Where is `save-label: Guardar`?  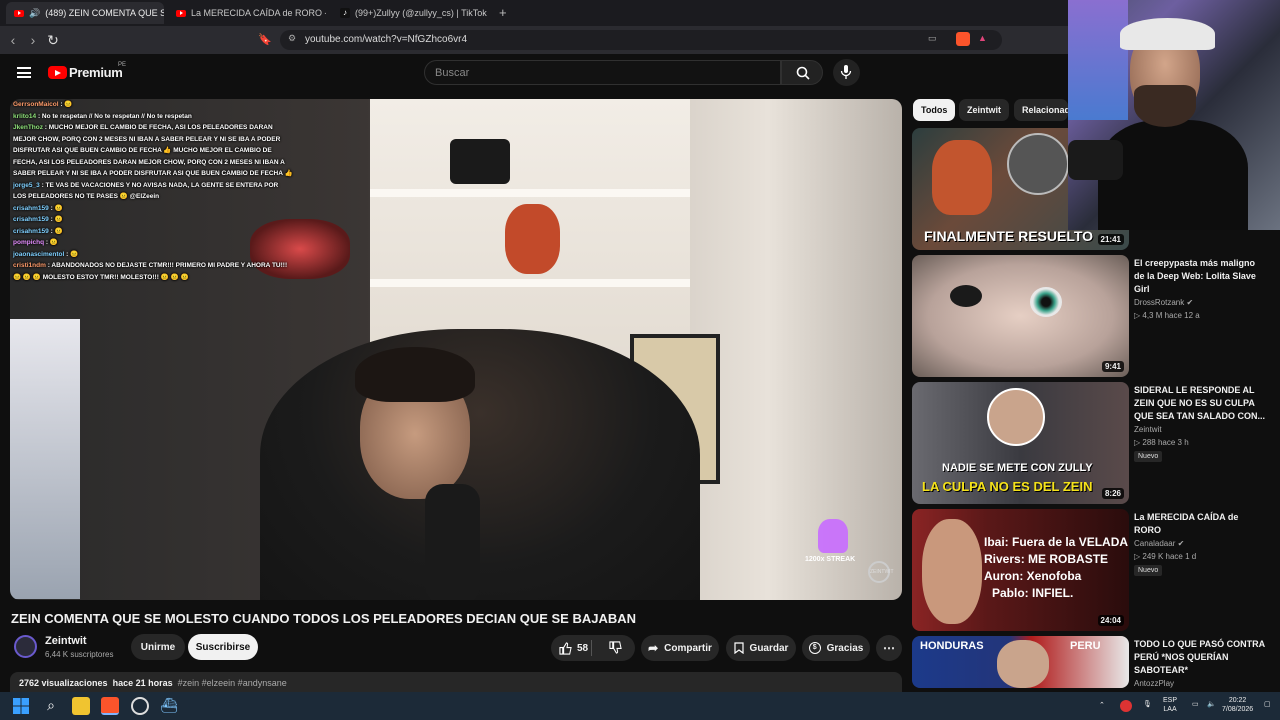 save-label: Guardar is located at coordinates (769, 648).